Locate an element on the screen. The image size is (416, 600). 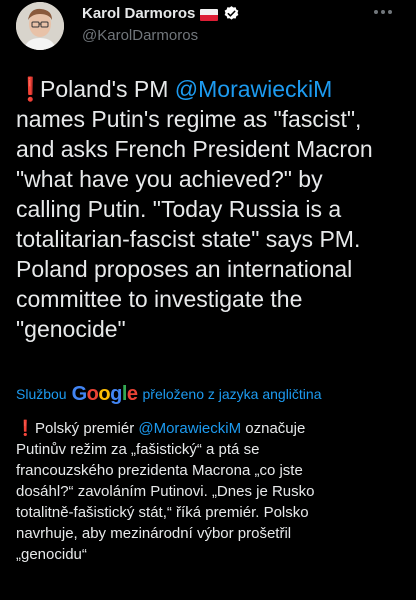
author-name: Karol Darmoros is located at coordinates (161, 13).